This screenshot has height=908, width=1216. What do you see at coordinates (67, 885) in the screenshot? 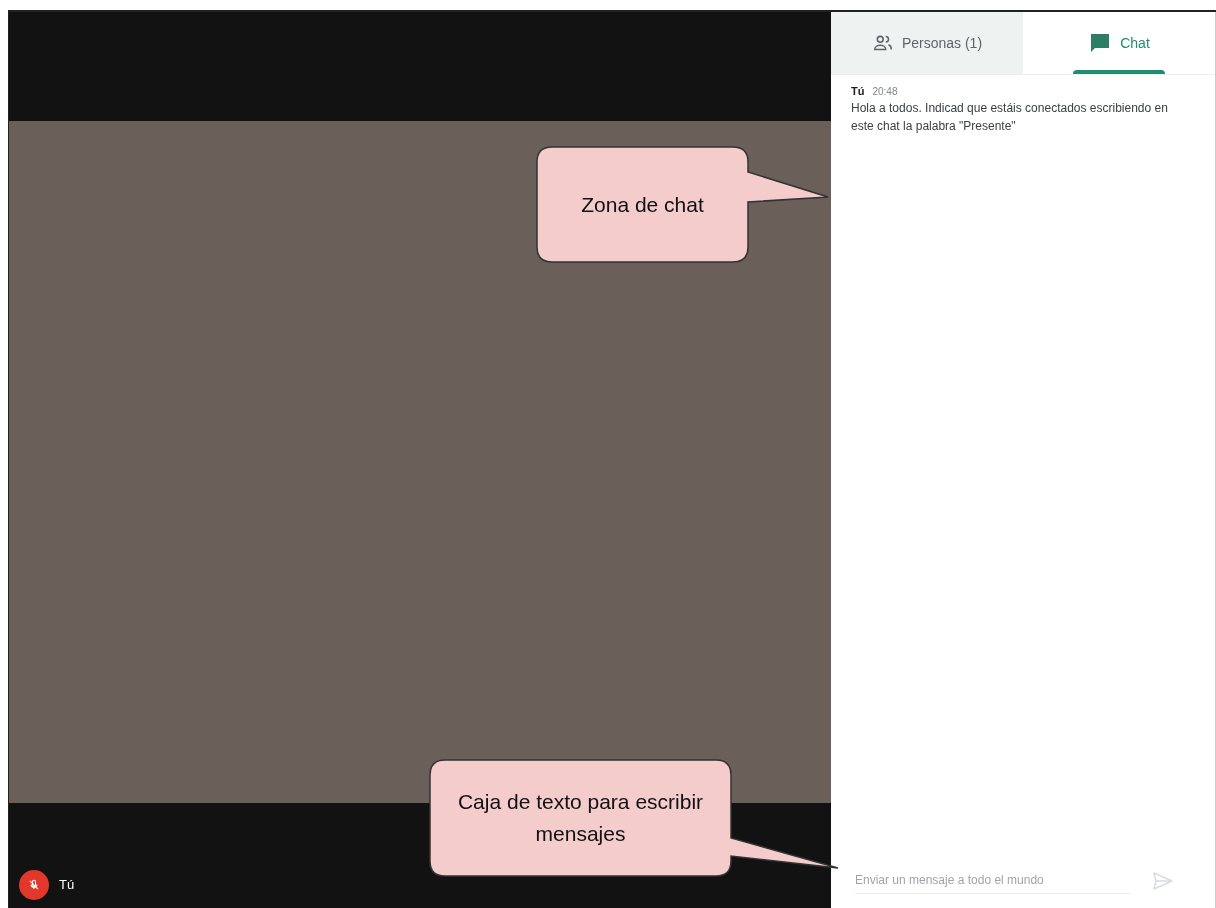
I see `participant-name: Tú` at bounding box center [67, 885].